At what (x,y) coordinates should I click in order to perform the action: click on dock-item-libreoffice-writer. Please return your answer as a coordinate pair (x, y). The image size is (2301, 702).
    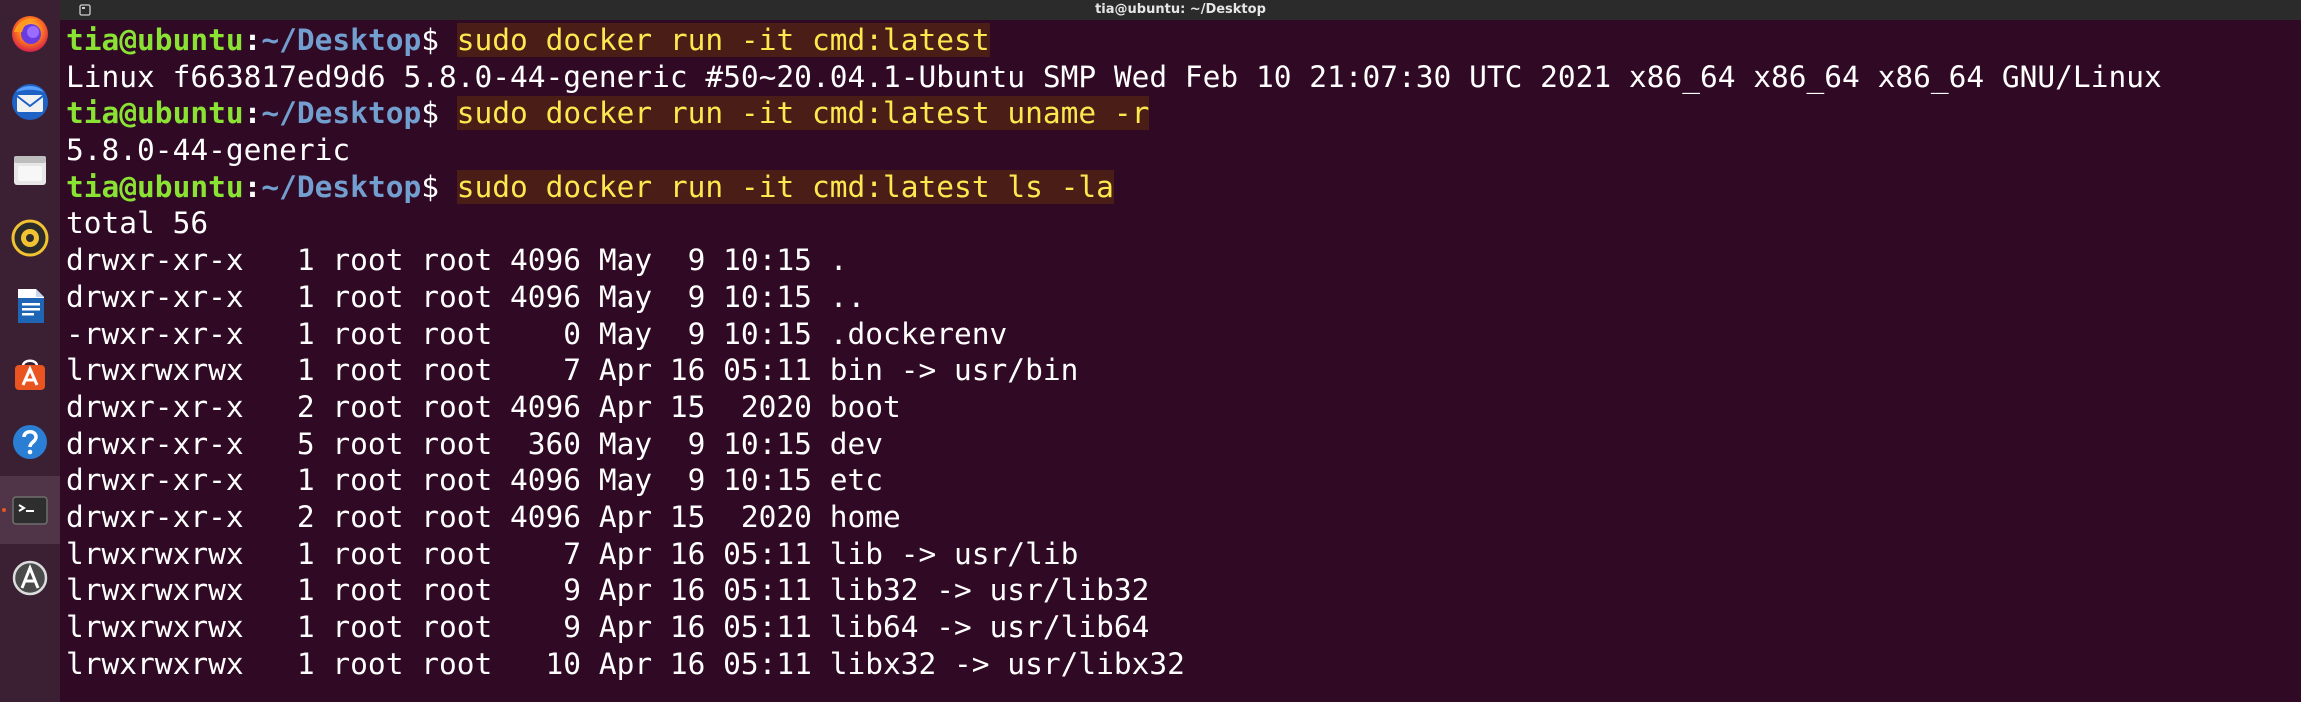
    Looking at the image, I should click on (30, 306).